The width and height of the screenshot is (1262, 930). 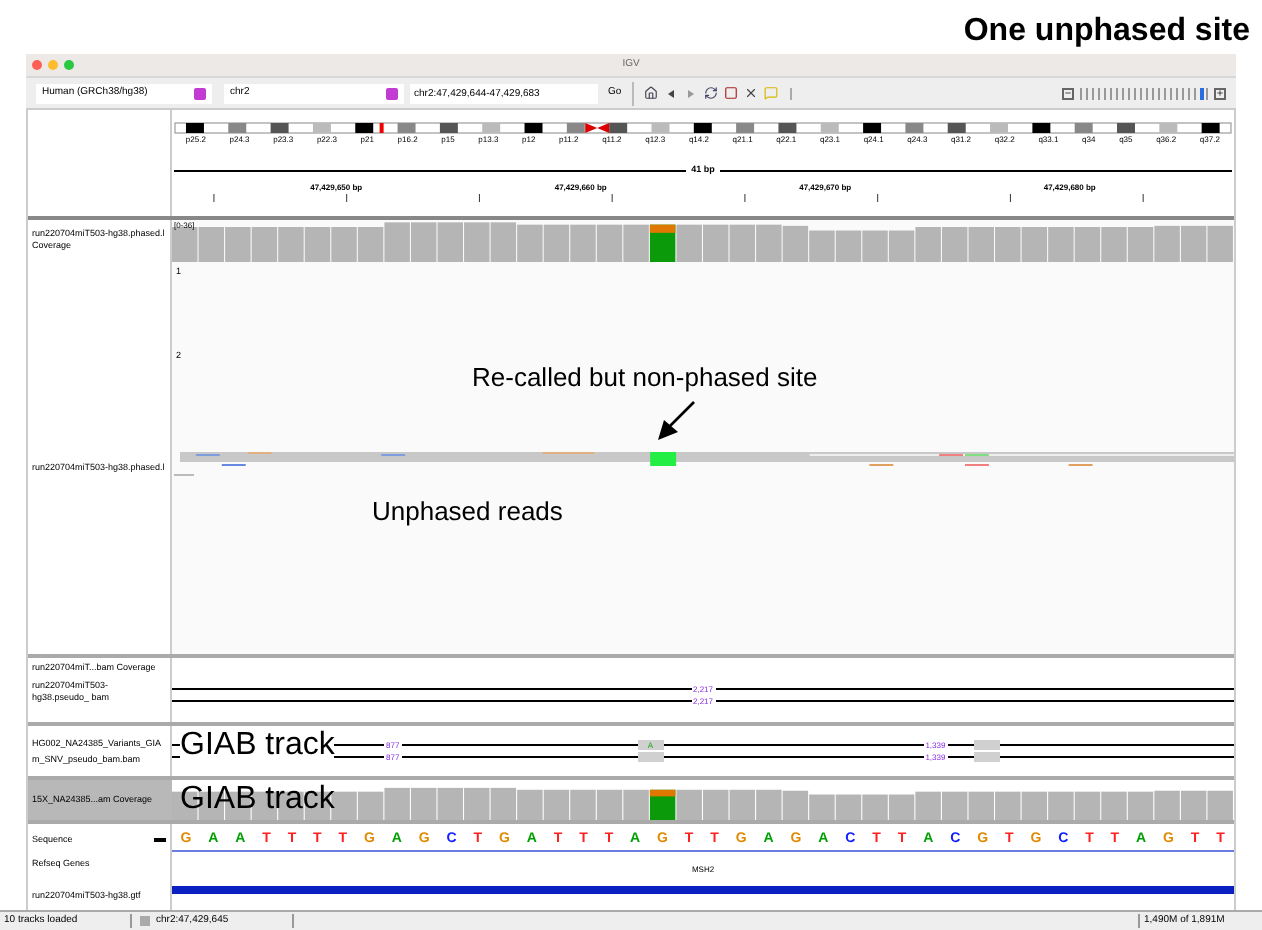 What do you see at coordinates (1201, 93) in the screenshot?
I see `zoom-slider-thumb` at bounding box center [1201, 93].